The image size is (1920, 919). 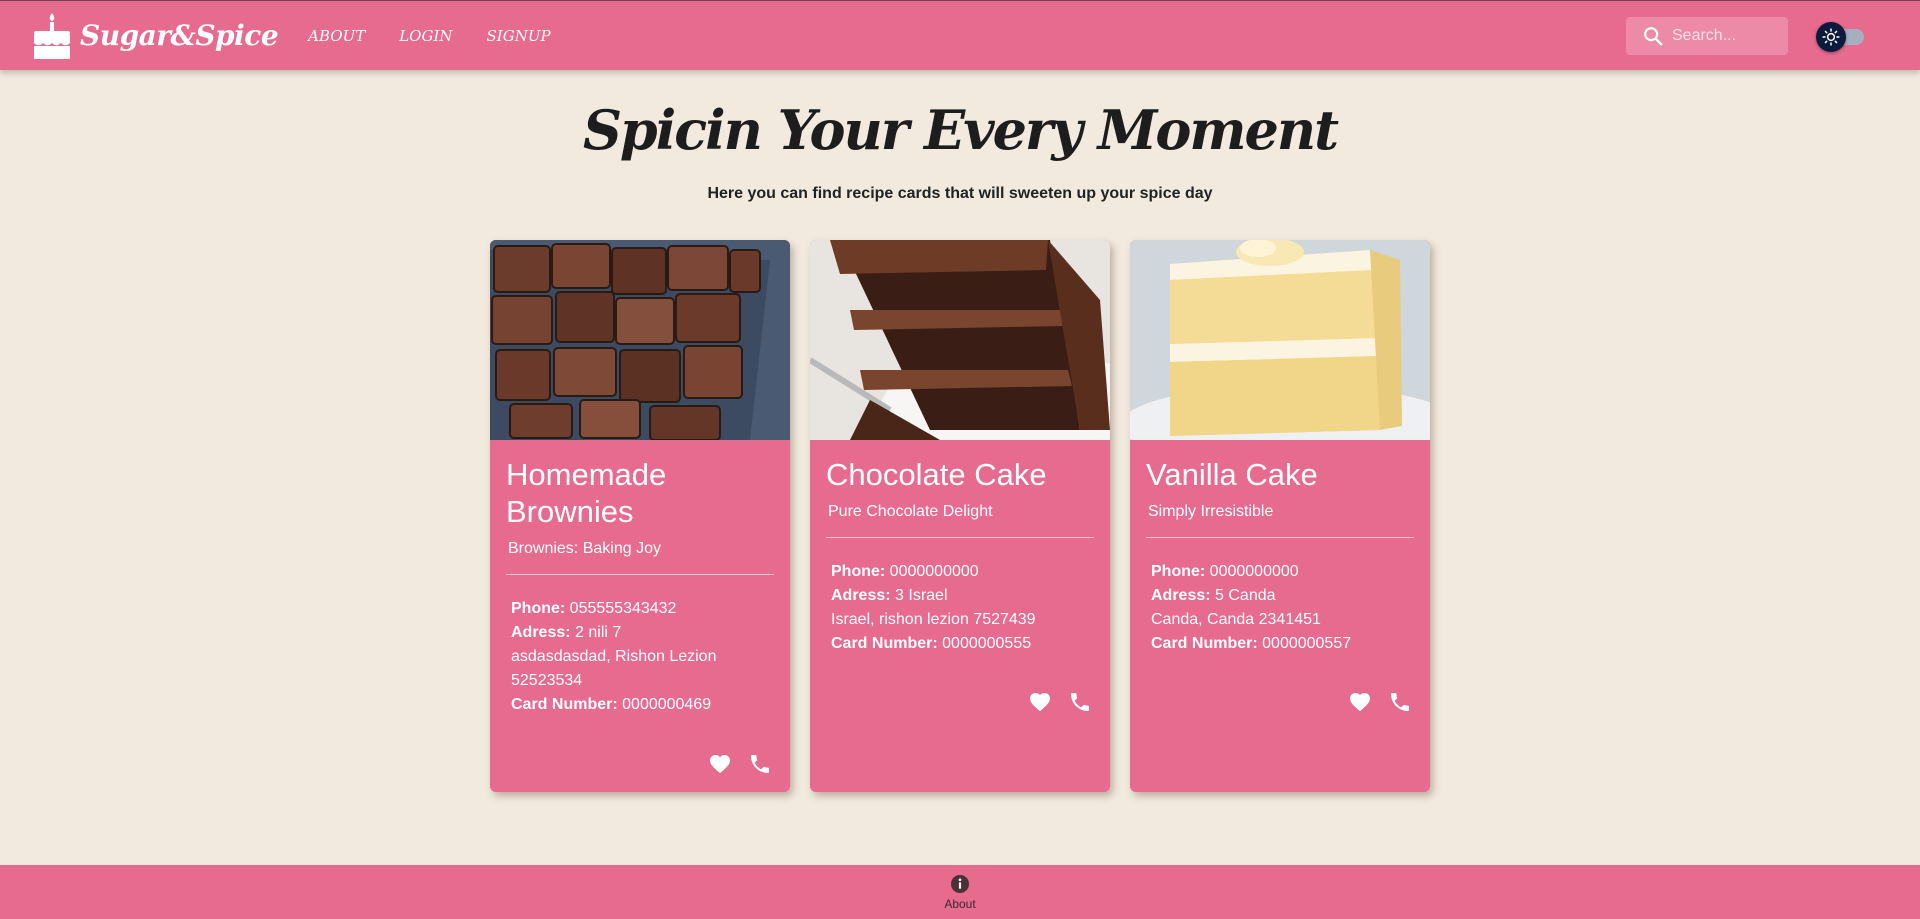 What do you see at coordinates (1211, 511) in the screenshot?
I see `card-subtitle: Simply Irresistible` at bounding box center [1211, 511].